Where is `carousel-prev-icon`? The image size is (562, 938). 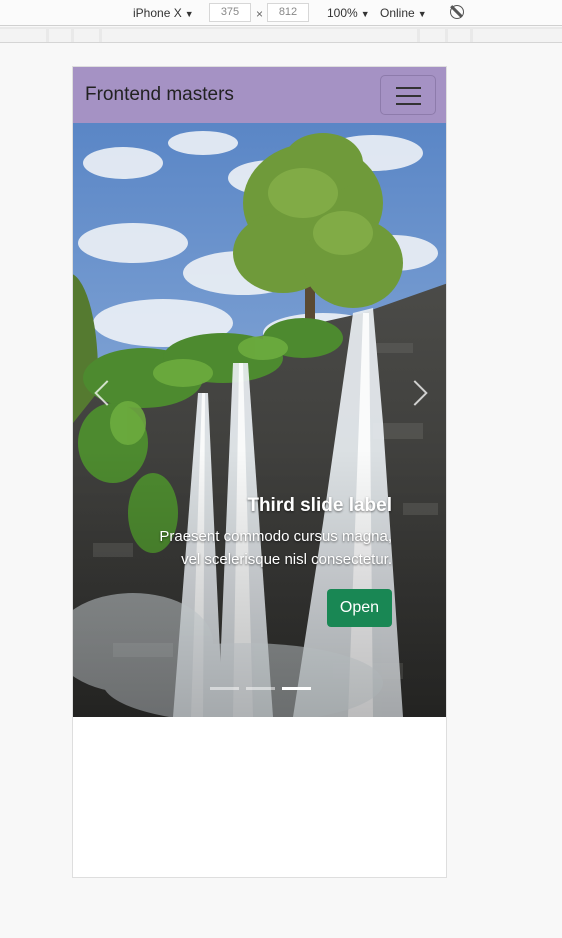
carousel-prev-icon is located at coordinates (103, 393).